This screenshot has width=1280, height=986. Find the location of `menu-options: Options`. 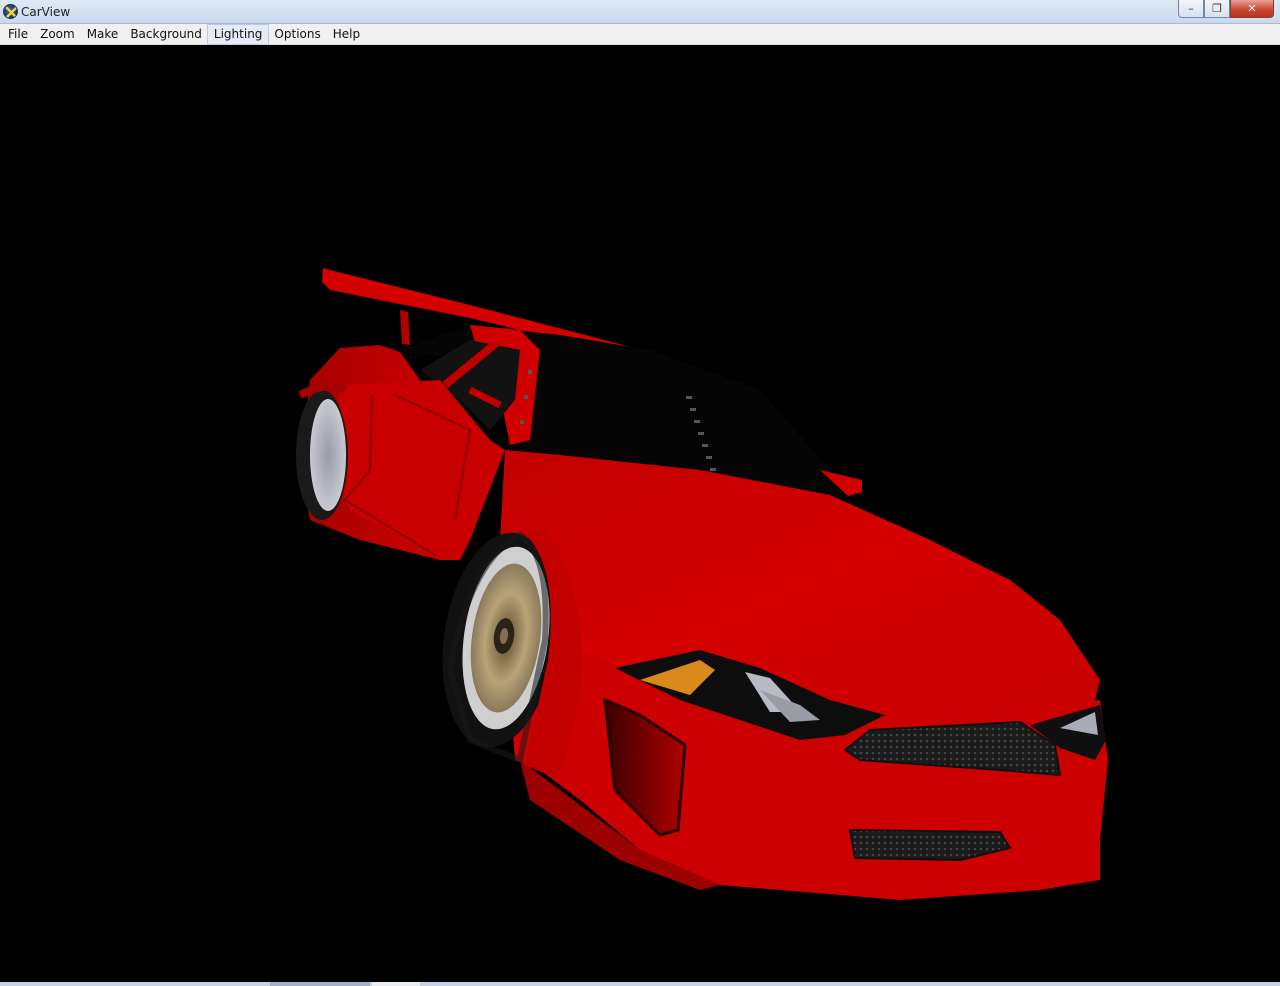

menu-options: Options is located at coordinates (297, 34).